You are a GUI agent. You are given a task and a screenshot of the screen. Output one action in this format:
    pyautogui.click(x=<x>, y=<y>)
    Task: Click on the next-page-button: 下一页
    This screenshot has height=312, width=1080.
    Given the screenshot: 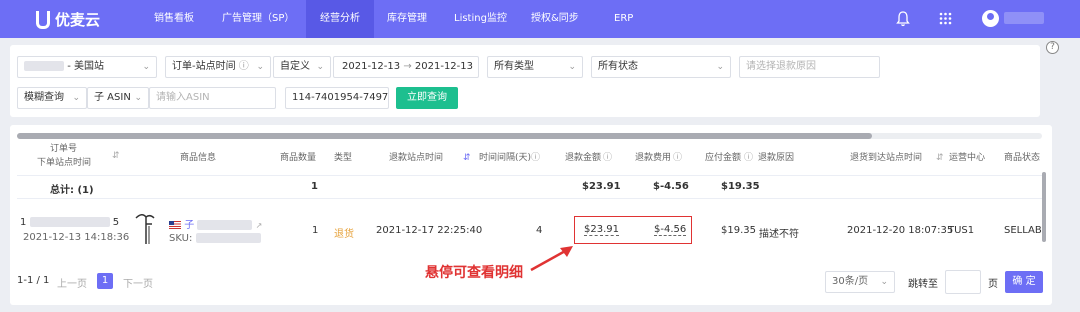 What is the action you would take?
    pyautogui.click(x=138, y=282)
    